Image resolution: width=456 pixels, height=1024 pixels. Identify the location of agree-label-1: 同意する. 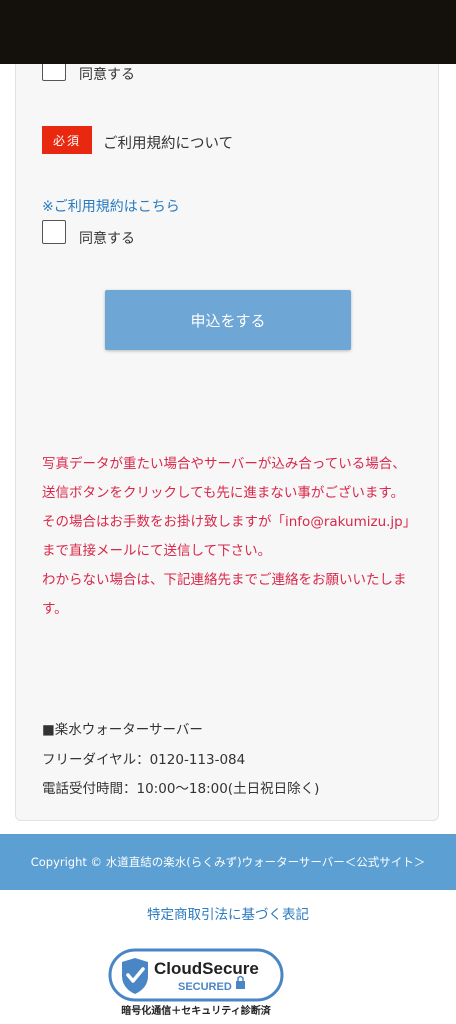
(107, 75).